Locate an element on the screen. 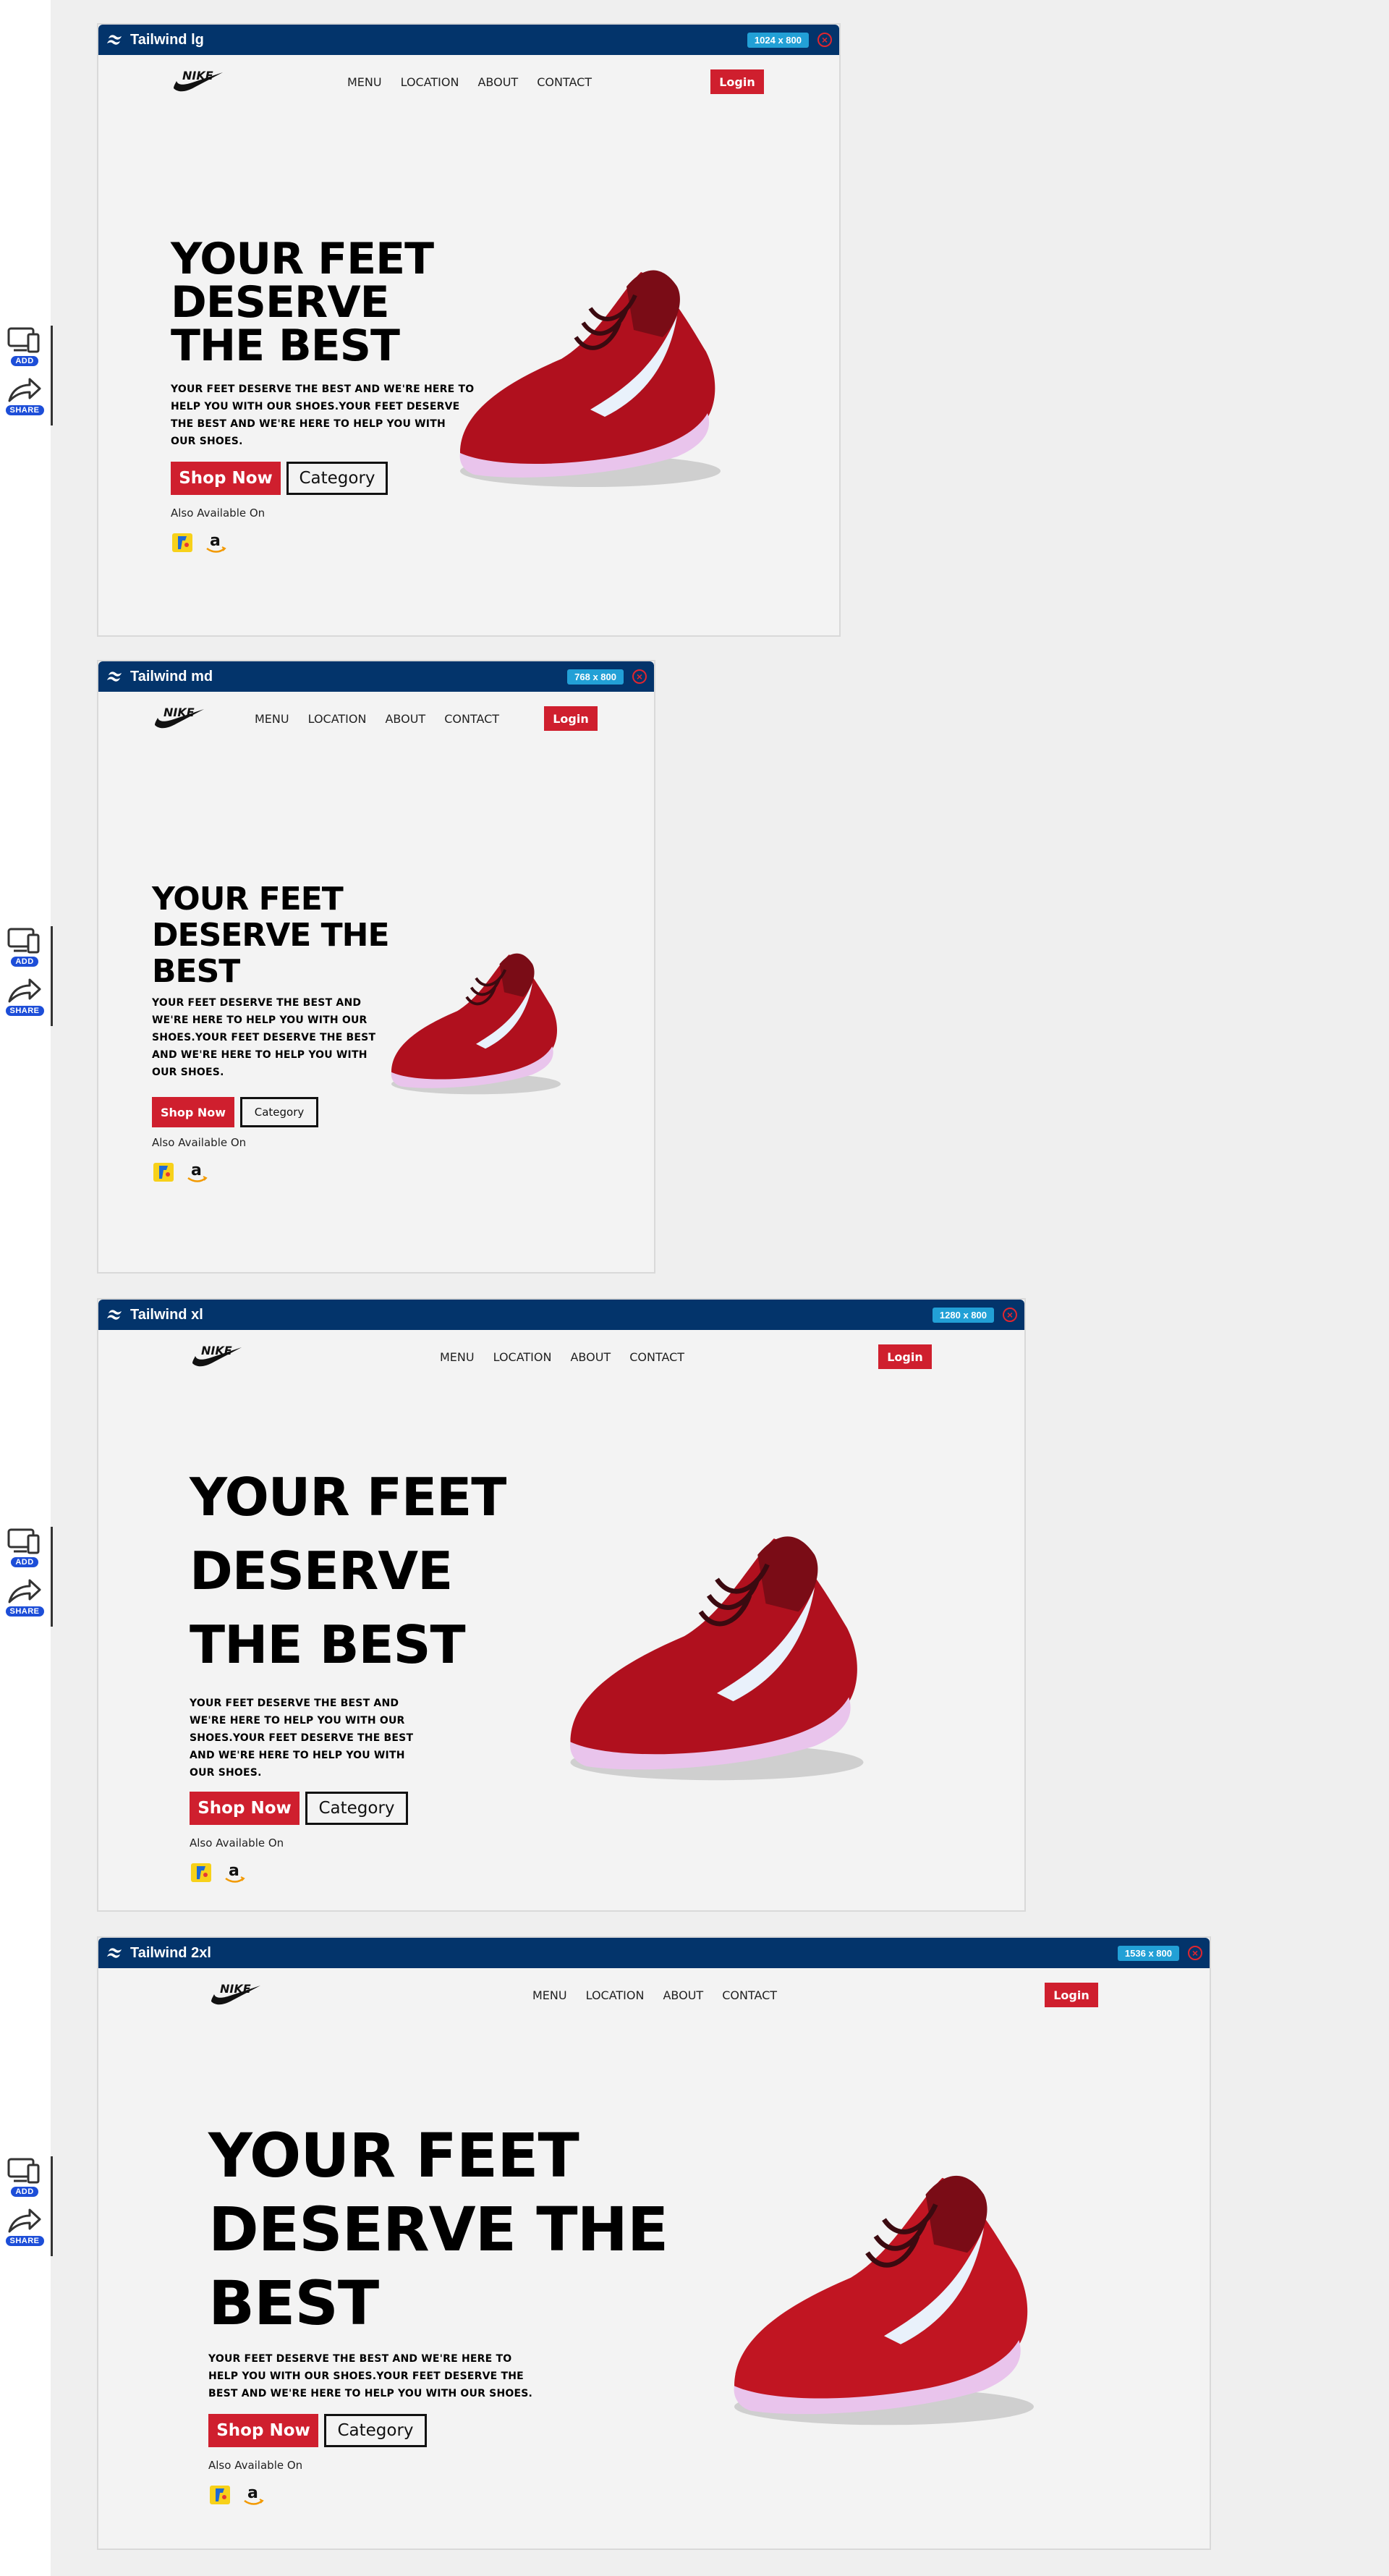 This screenshot has height=2576, width=1389. side-tools-1: ADD SHARE is located at coordinates (29, 375).